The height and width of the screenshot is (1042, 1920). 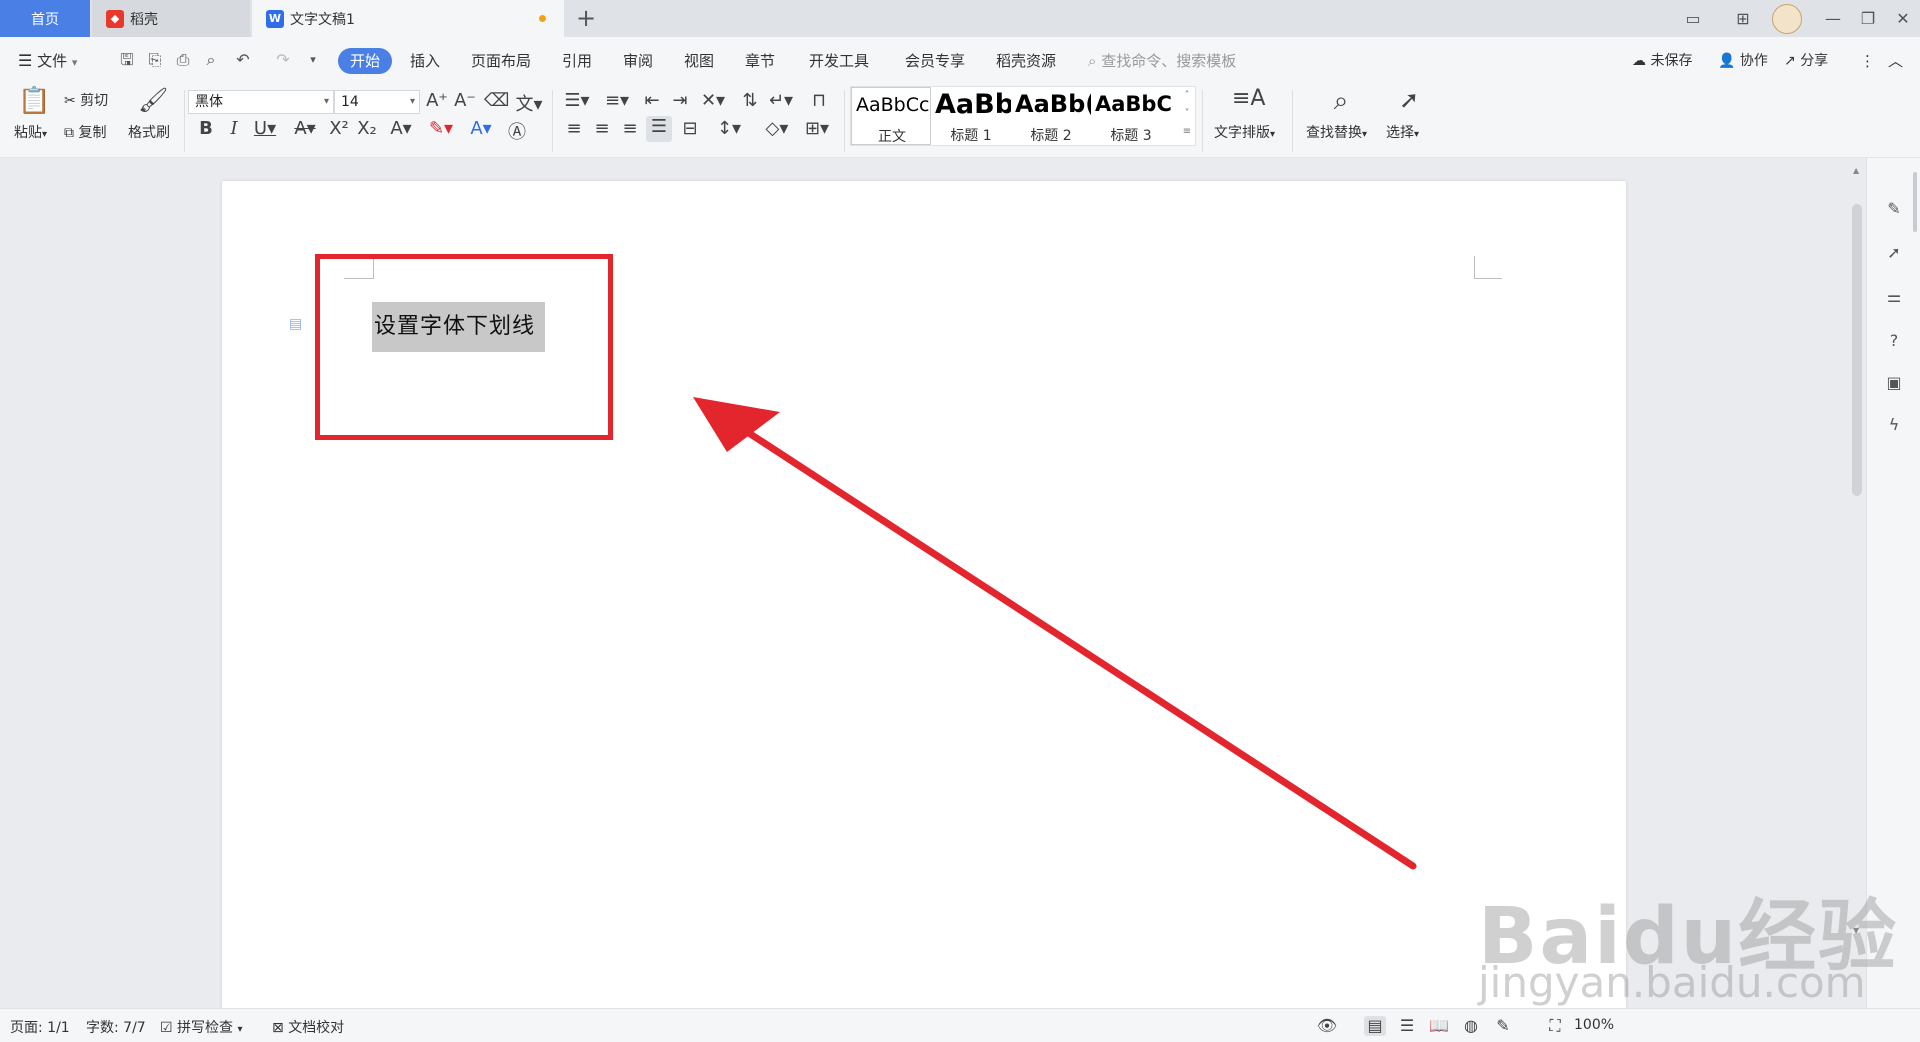 I want to click on proofread-label: 文档校对, so click(x=316, y=1028).